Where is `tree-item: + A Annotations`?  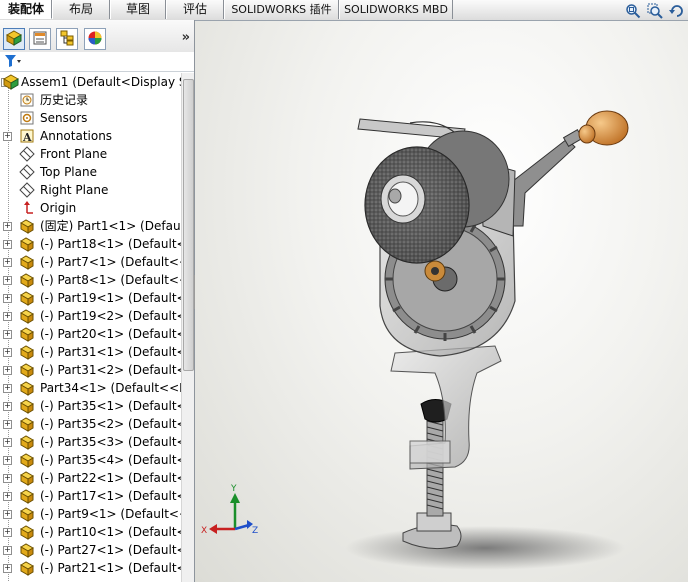 tree-item: + A Annotations is located at coordinates (90, 136).